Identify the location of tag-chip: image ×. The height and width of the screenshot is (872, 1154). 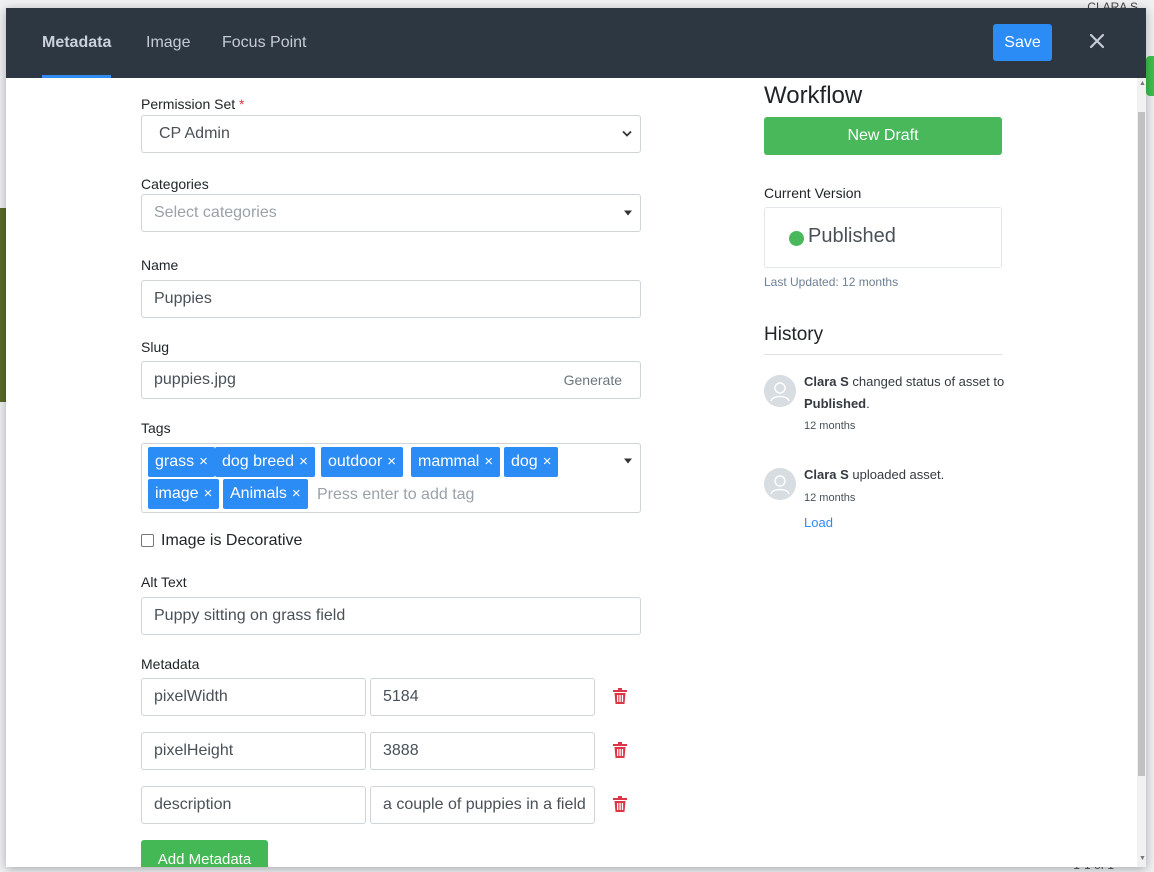
(184, 494).